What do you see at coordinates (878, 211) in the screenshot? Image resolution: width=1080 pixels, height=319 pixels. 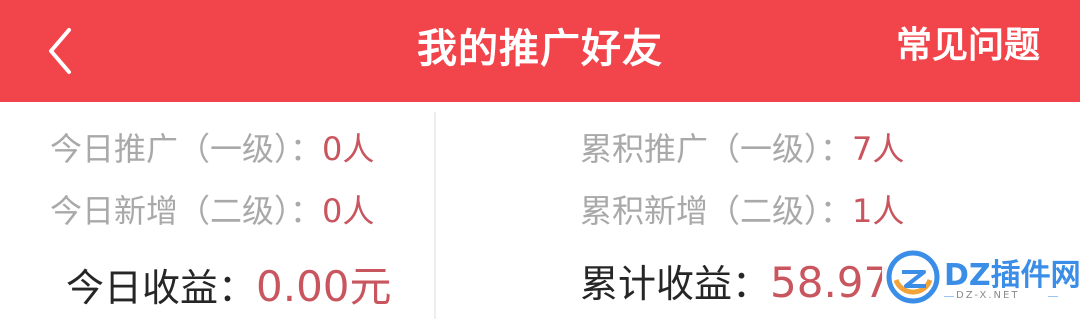 I see `total-level2-value: 1人` at bounding box center [878, 211].